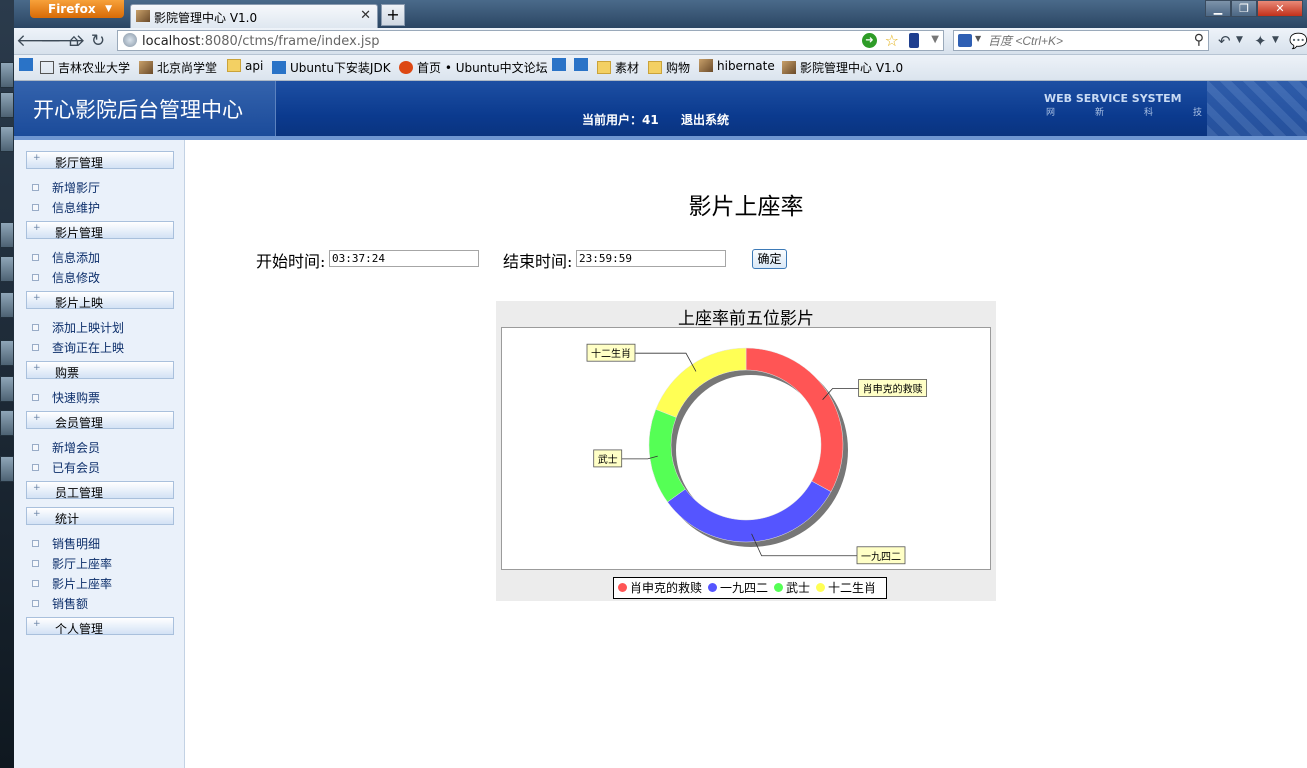  I want to click on sidebar-section-cinema-hall: + 影厅管理, so click(100, 160).